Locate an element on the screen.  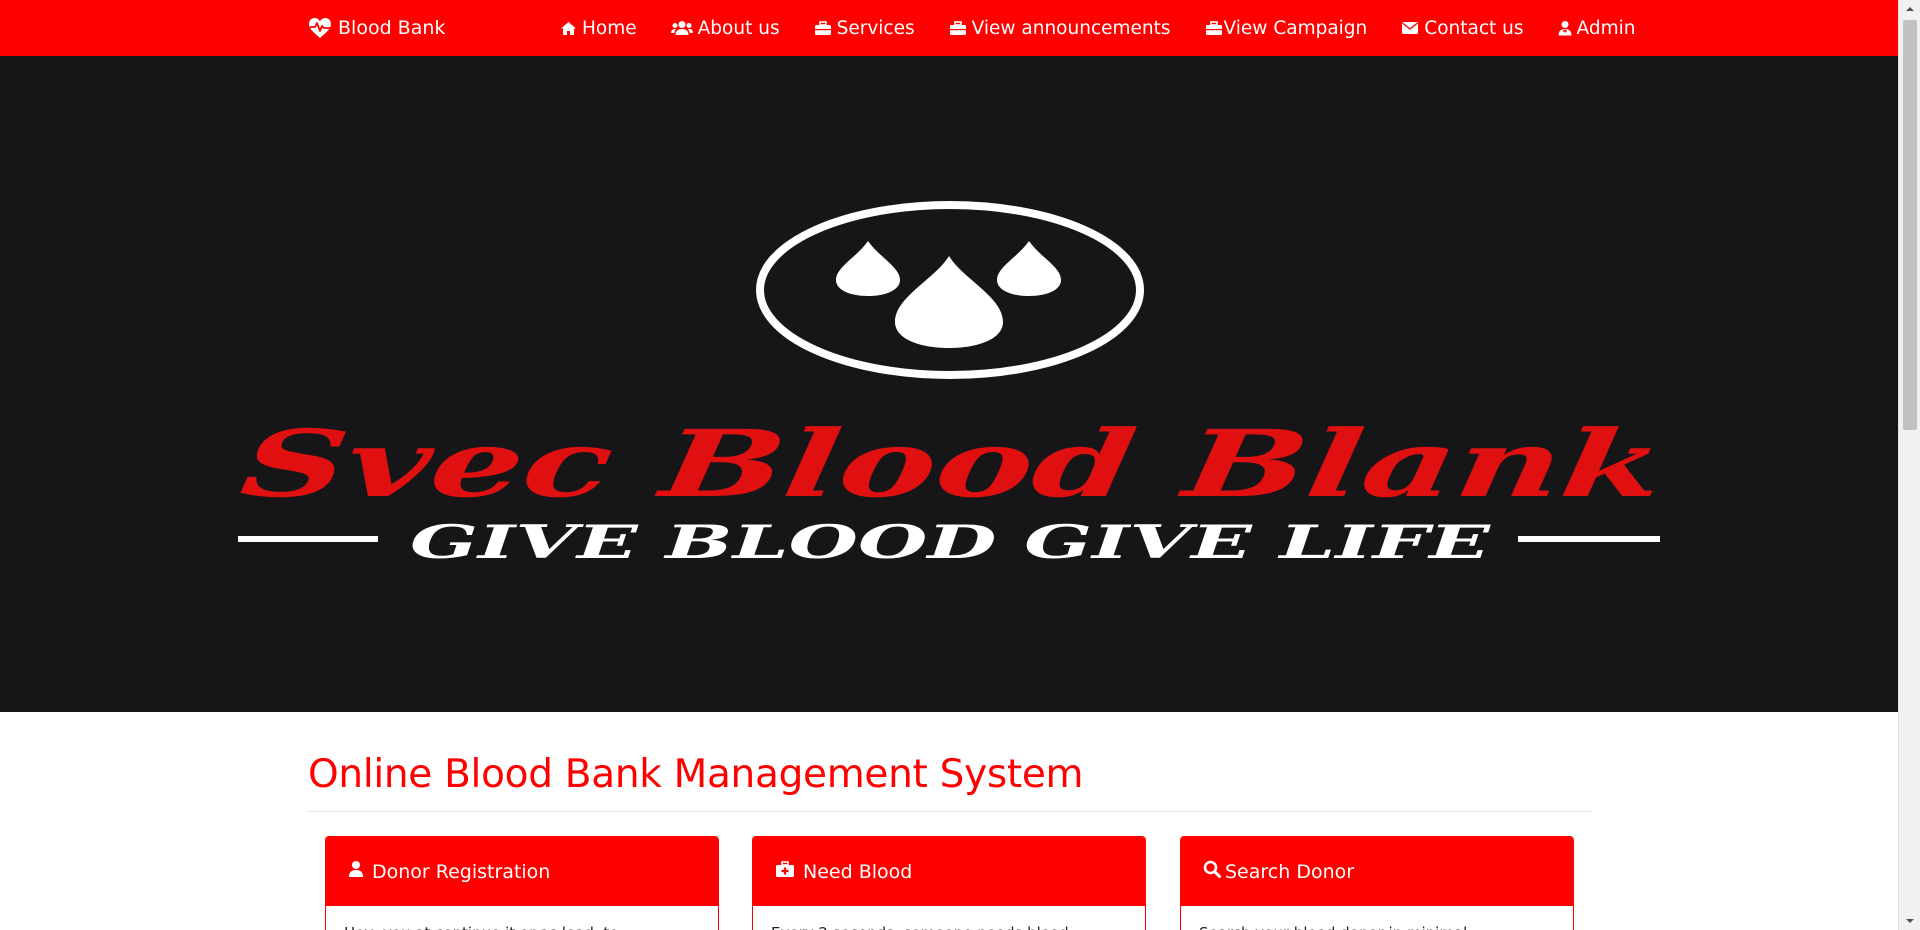
logo-tagline-text: GIVE BLOOD GIVE LIFE is located at coordinates (951, 542).